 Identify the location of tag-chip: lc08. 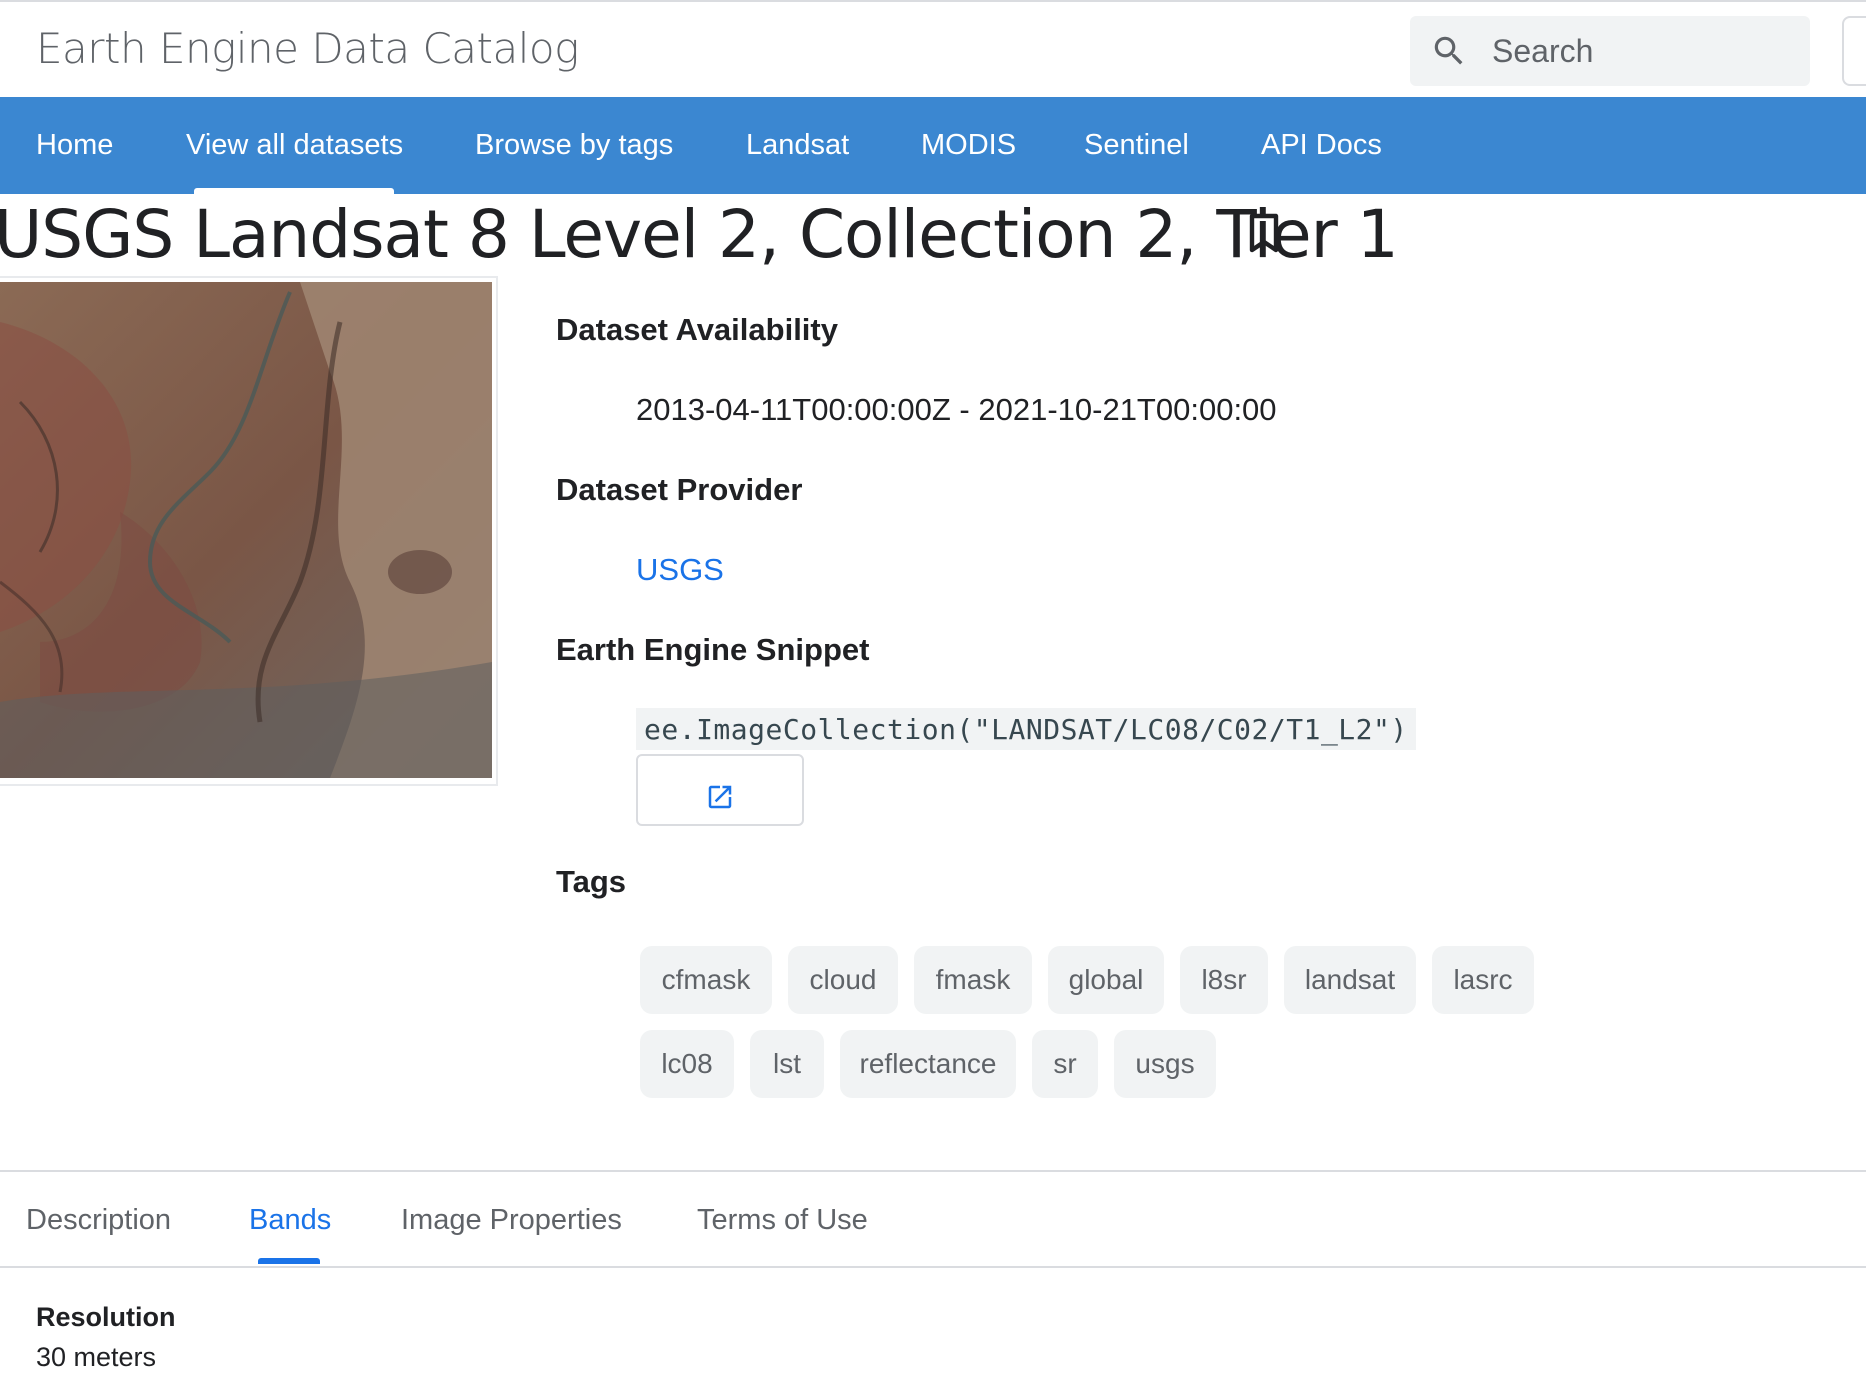
(687, 1064).